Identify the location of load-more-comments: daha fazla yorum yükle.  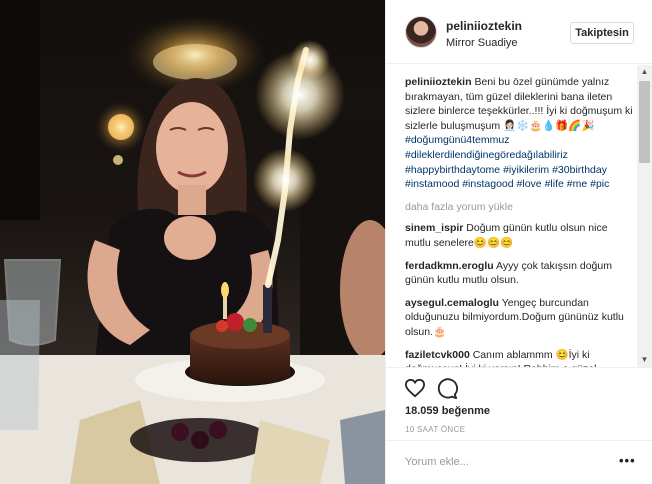
(520, 207).